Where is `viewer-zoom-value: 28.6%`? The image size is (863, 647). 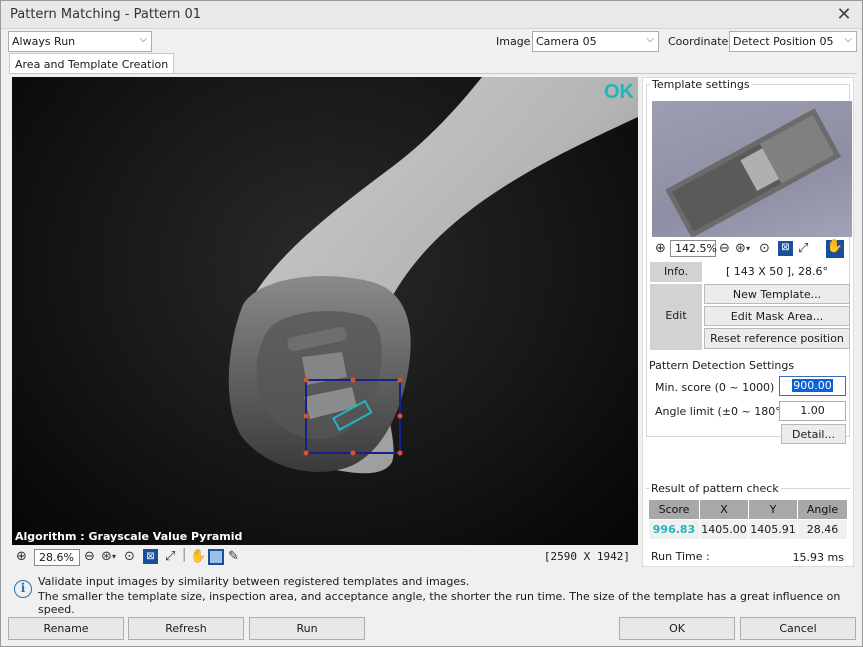
viewer-zoom-value: 28.6% is located at coordinates (57, 557).